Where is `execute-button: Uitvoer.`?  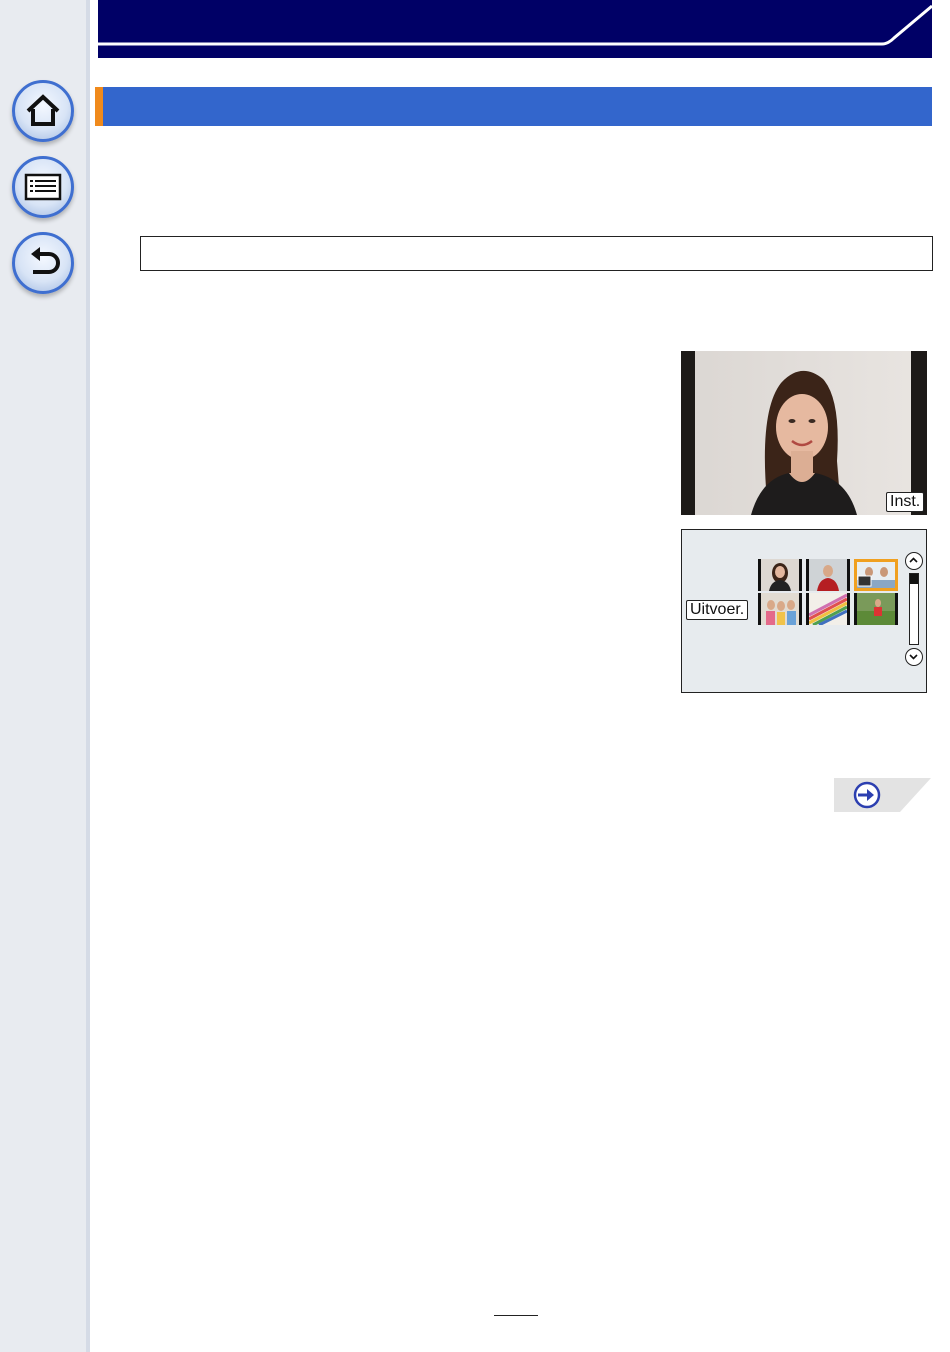
execute-button: Uitvoer. is located at coordinates (717, 610).